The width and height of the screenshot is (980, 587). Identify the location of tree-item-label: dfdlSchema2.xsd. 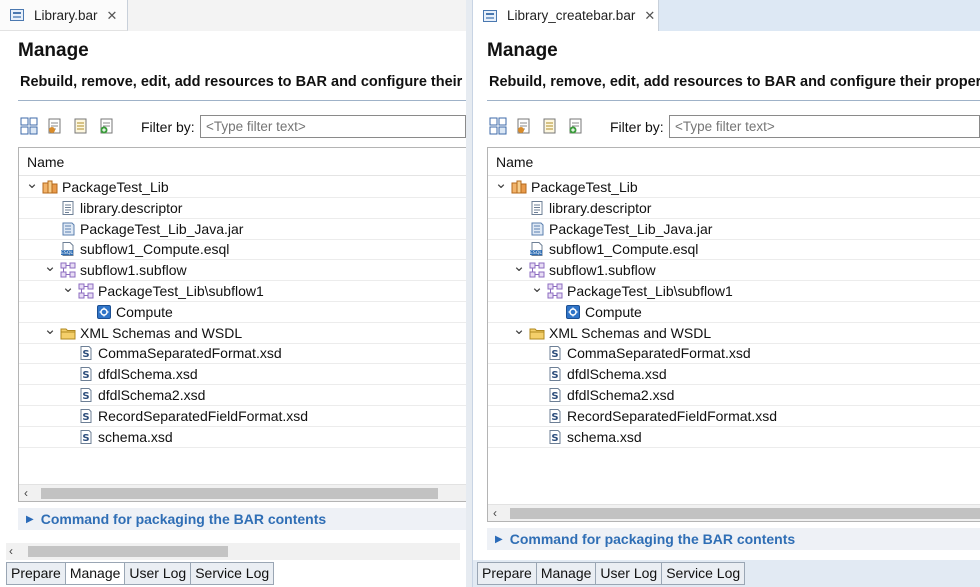
(152, 395).